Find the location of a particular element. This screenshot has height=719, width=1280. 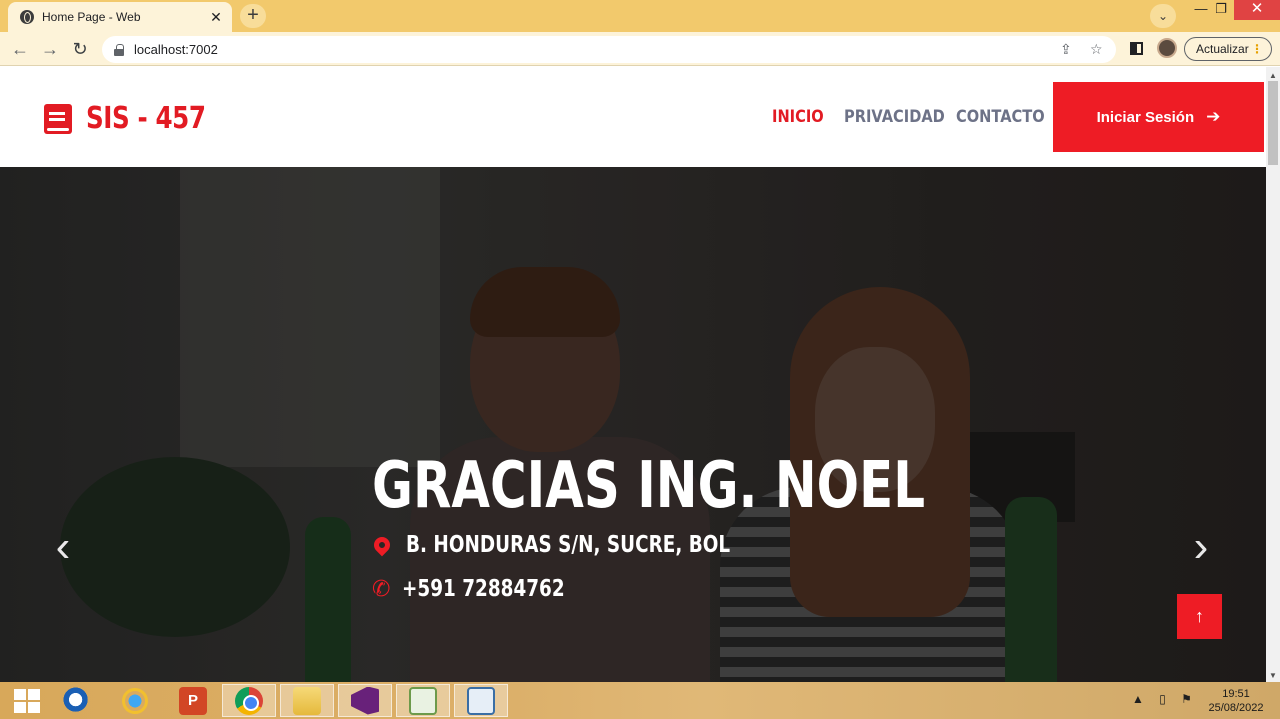

lock-icon is located at coordinates (119, 49).